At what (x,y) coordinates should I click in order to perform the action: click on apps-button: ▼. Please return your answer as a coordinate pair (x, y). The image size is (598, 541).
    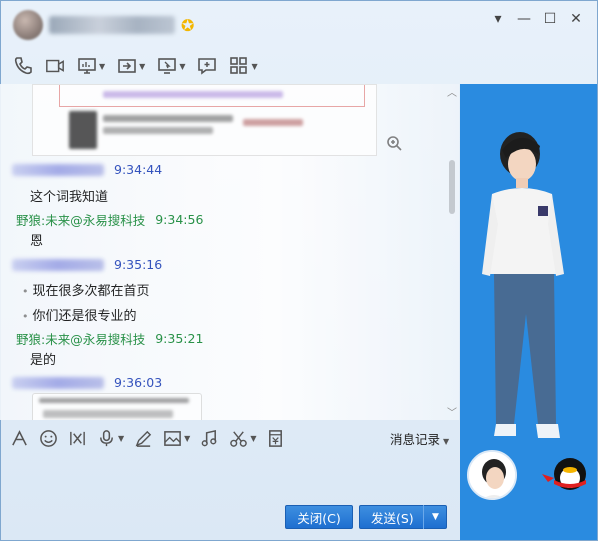
    Looking at the image, I should click on (243, 66).